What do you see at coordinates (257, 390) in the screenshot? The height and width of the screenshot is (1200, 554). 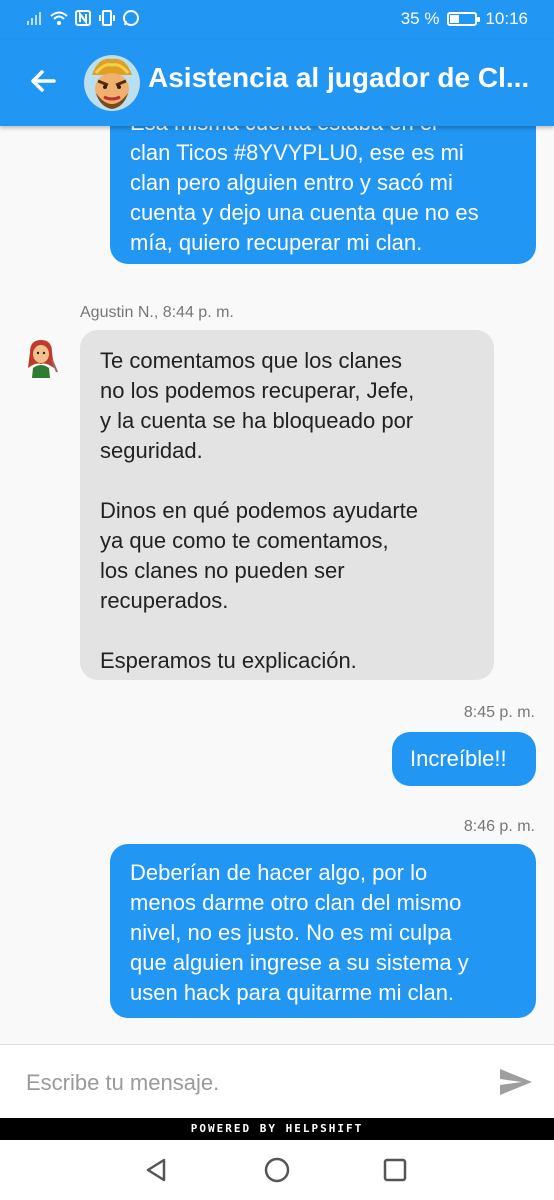 I see `message-line: no los podemos recuperar, Jefe,` at bounding box center [257, 390].